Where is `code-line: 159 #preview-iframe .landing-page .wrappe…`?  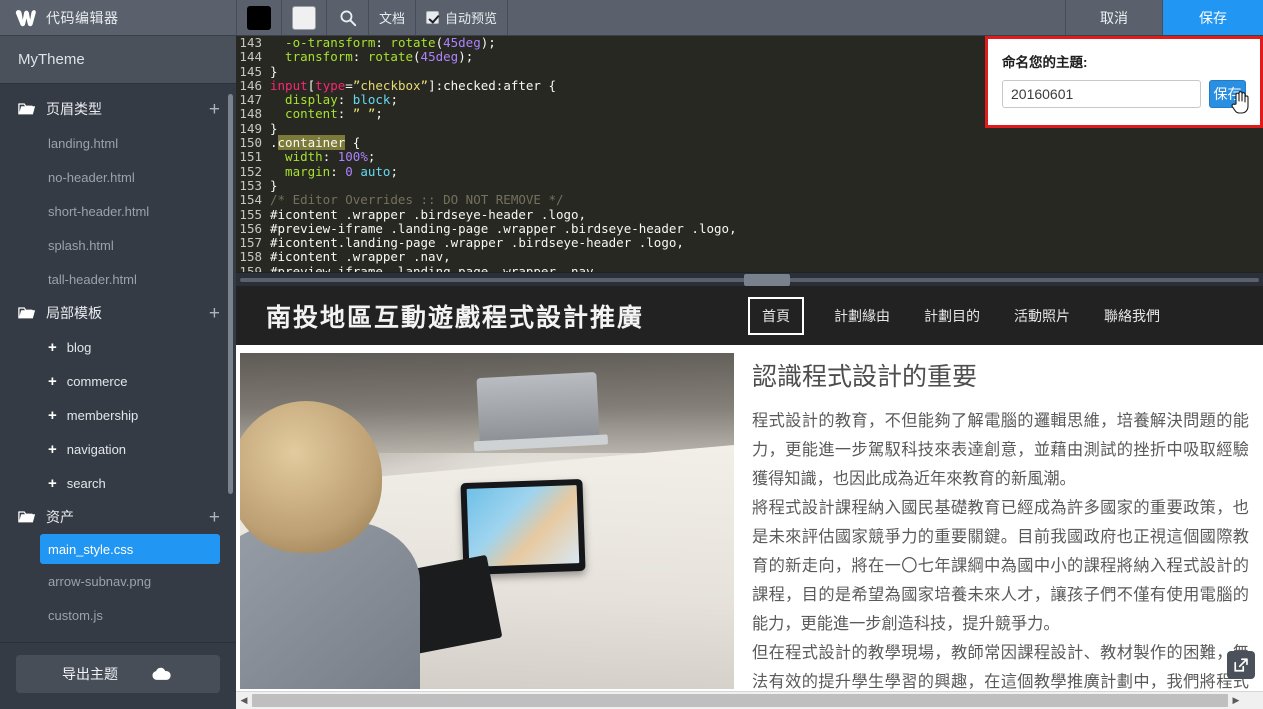
code-line: 159 #preview-iframe .landing-page .wrappe… is located at coordinates (749, 268).